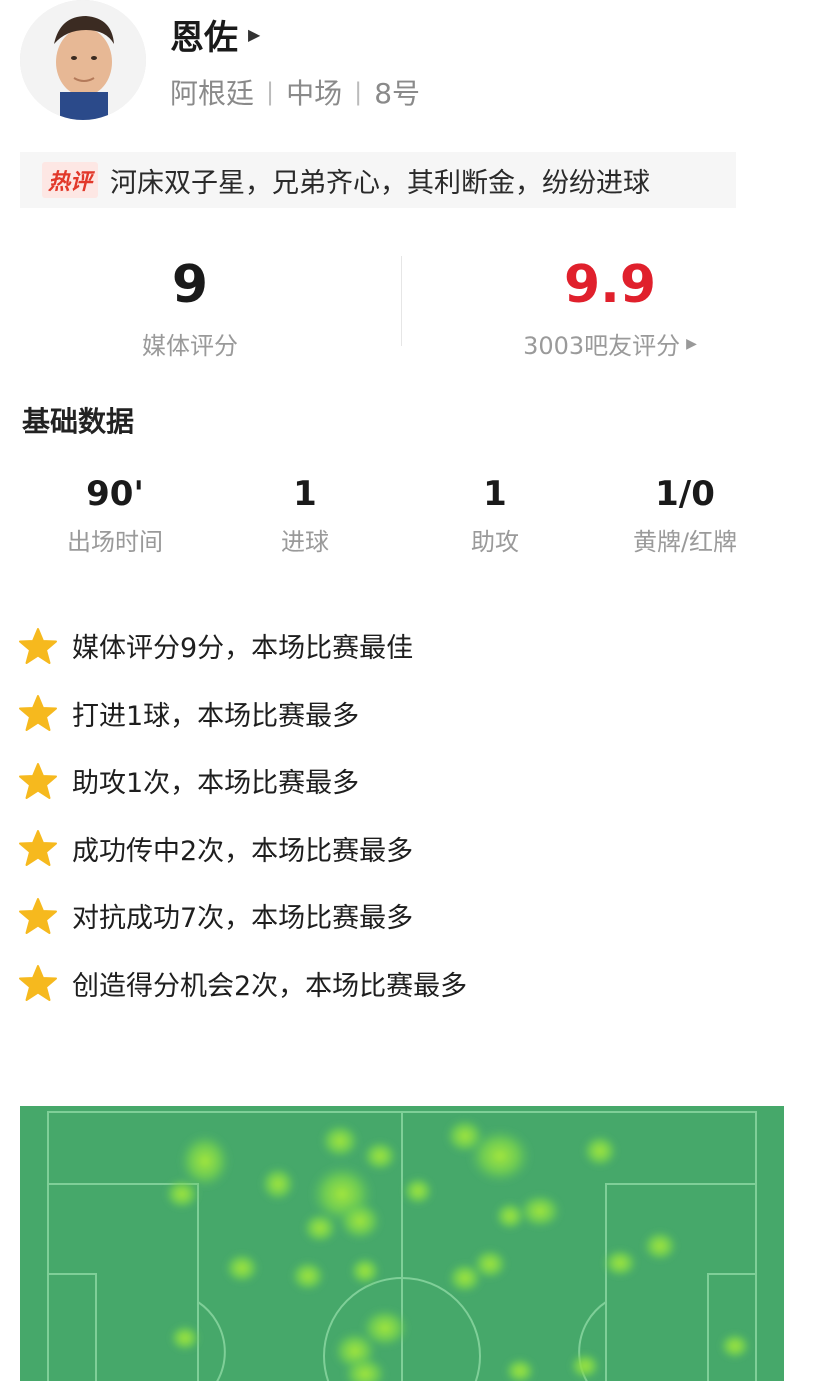  I want to click on stat-minutes: 90' 出场时间, so click(115, 513).